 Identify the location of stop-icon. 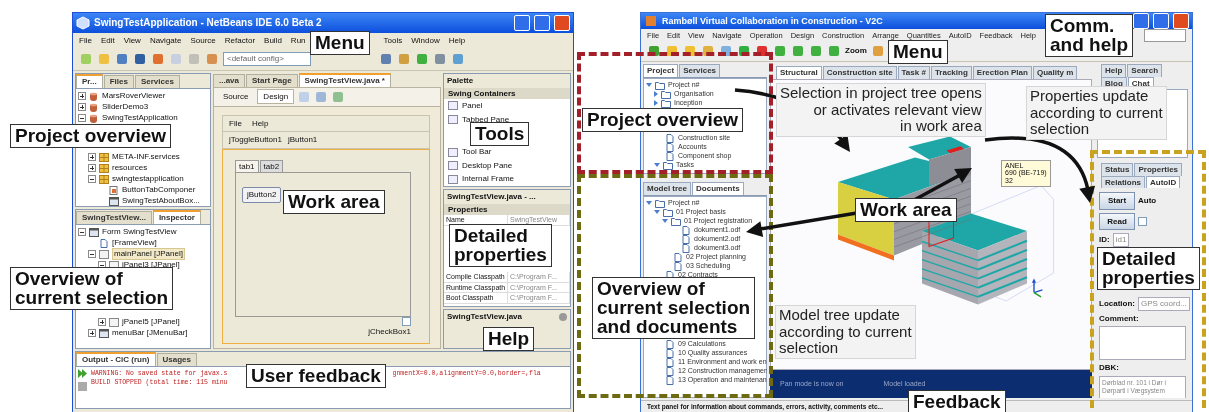
(82, 386).